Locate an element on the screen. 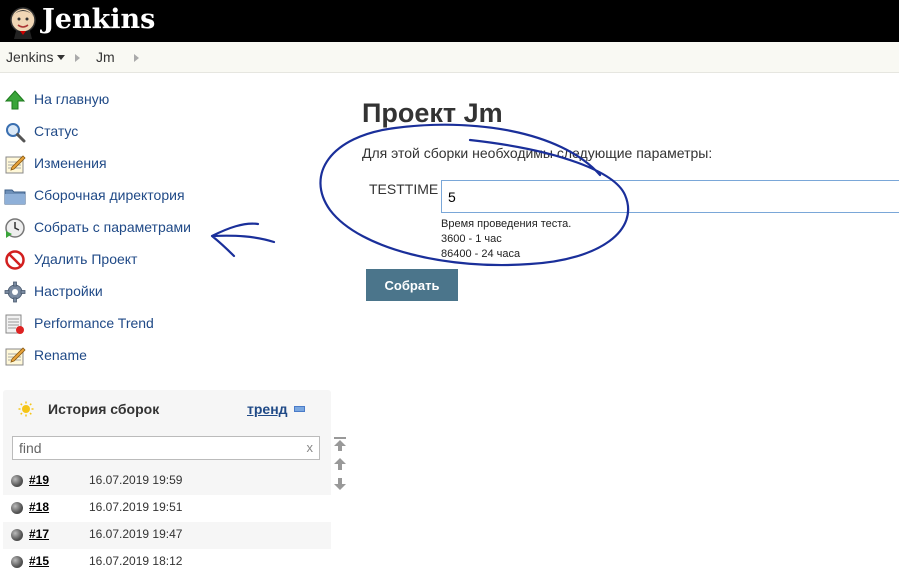 This screenshot has width=899, height=576. build-date: 16.07.2019 19:47 is located at coordinates (135, 534).